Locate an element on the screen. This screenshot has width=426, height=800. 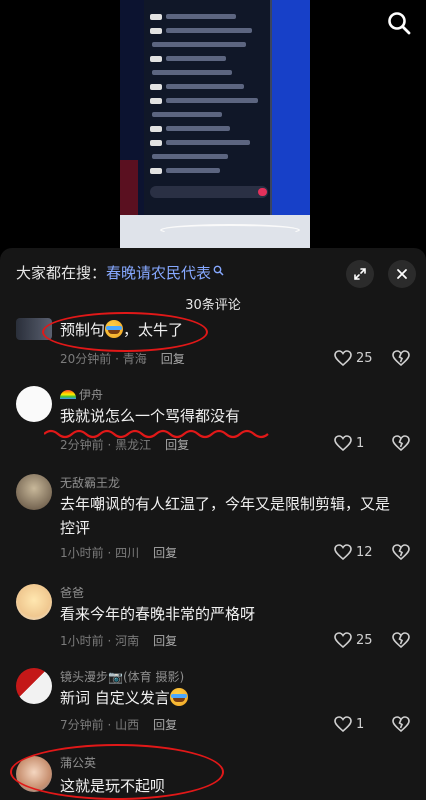
trending-search-term: 春晚请农民代表 is located at coordinates (158, 273).